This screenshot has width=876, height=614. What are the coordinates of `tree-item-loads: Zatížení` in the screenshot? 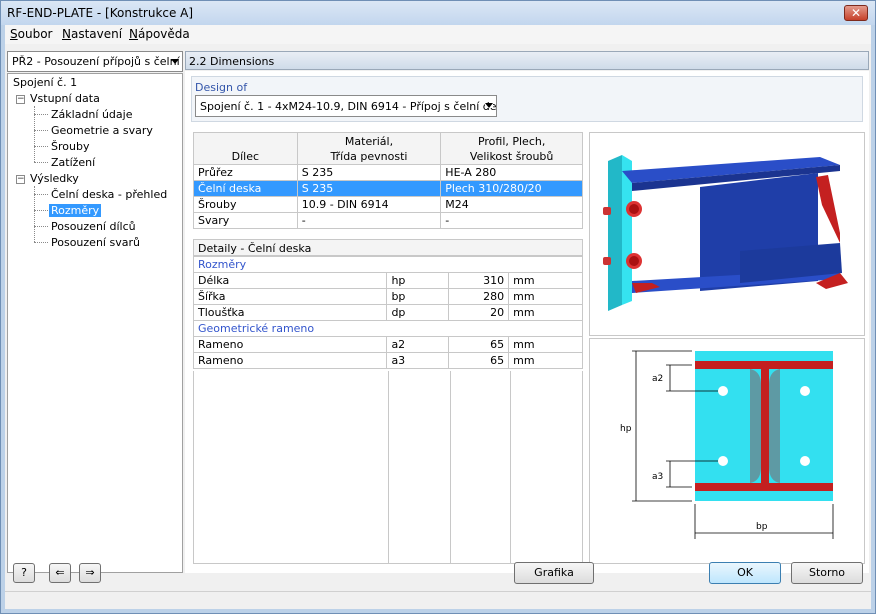 It's located at (73, 162).